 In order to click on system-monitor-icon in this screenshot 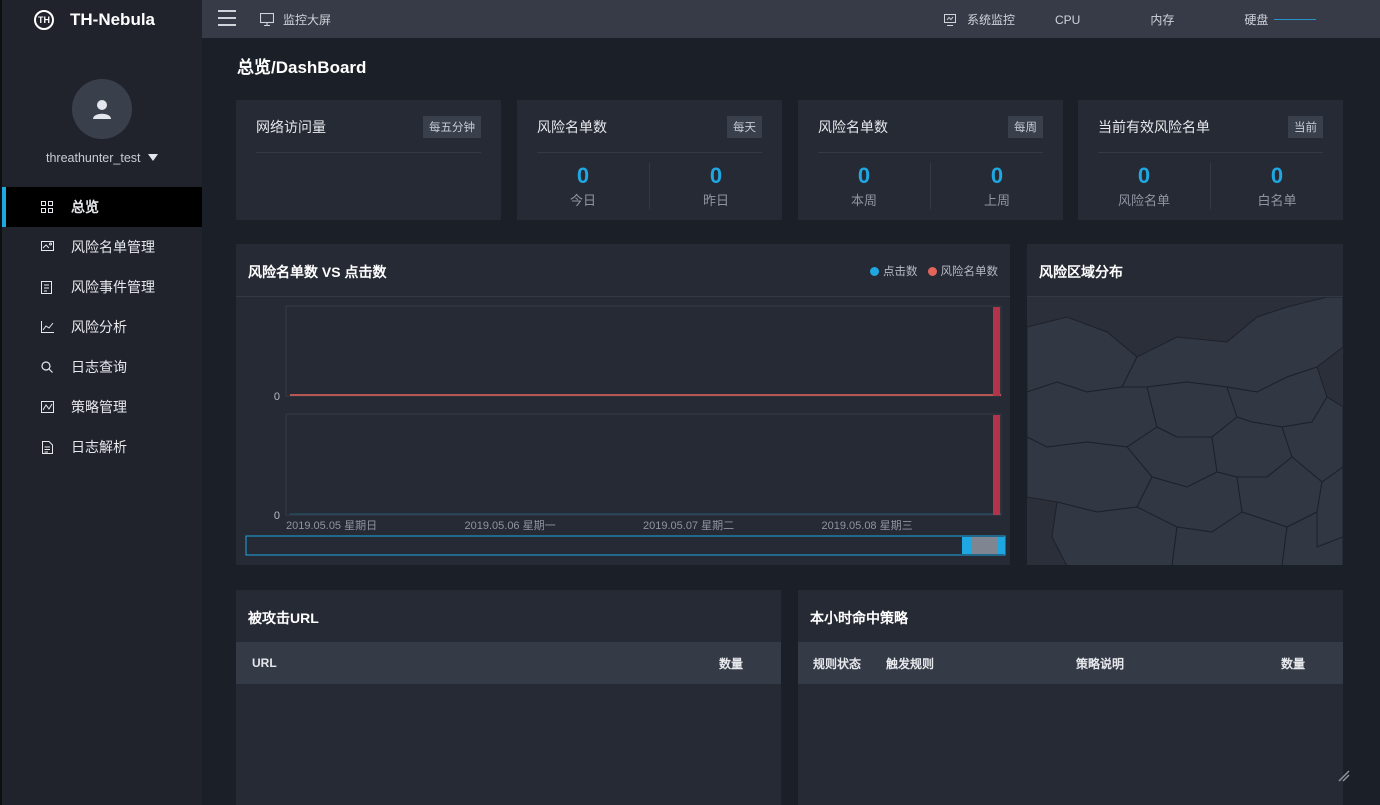, I will do `click(950, 20)`.